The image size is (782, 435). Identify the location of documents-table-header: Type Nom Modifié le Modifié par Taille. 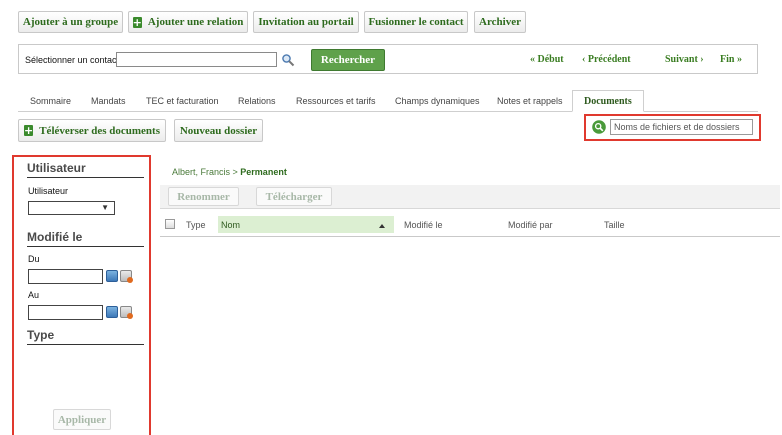
(470, 224).